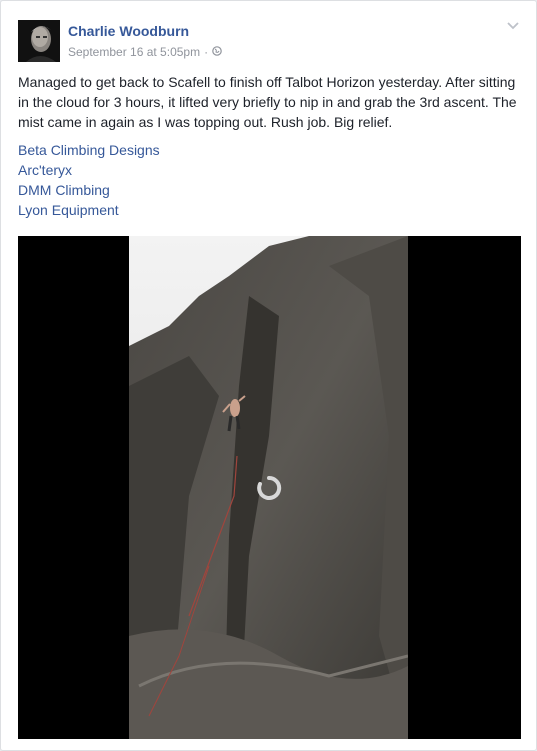 This screenshot has width=537, height=751. Describe the element at coordinates (89, 170) in the screenshot. I see `tag-link-arcteryx: Arc'teryx` at that location.